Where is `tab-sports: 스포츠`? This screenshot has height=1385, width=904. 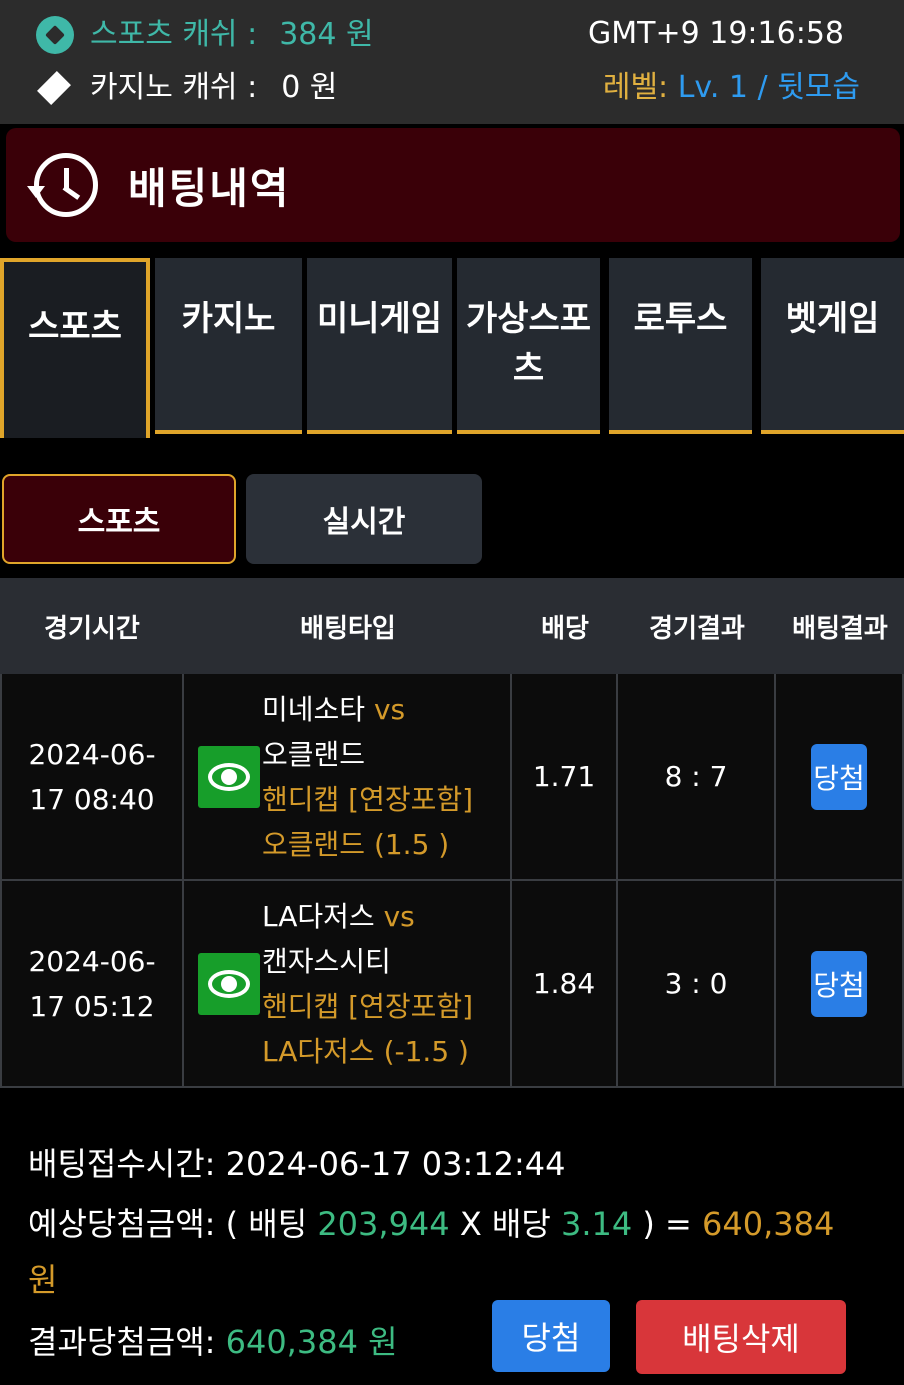
tab-sports: 스포츠 is located at coordinates (75, 348).